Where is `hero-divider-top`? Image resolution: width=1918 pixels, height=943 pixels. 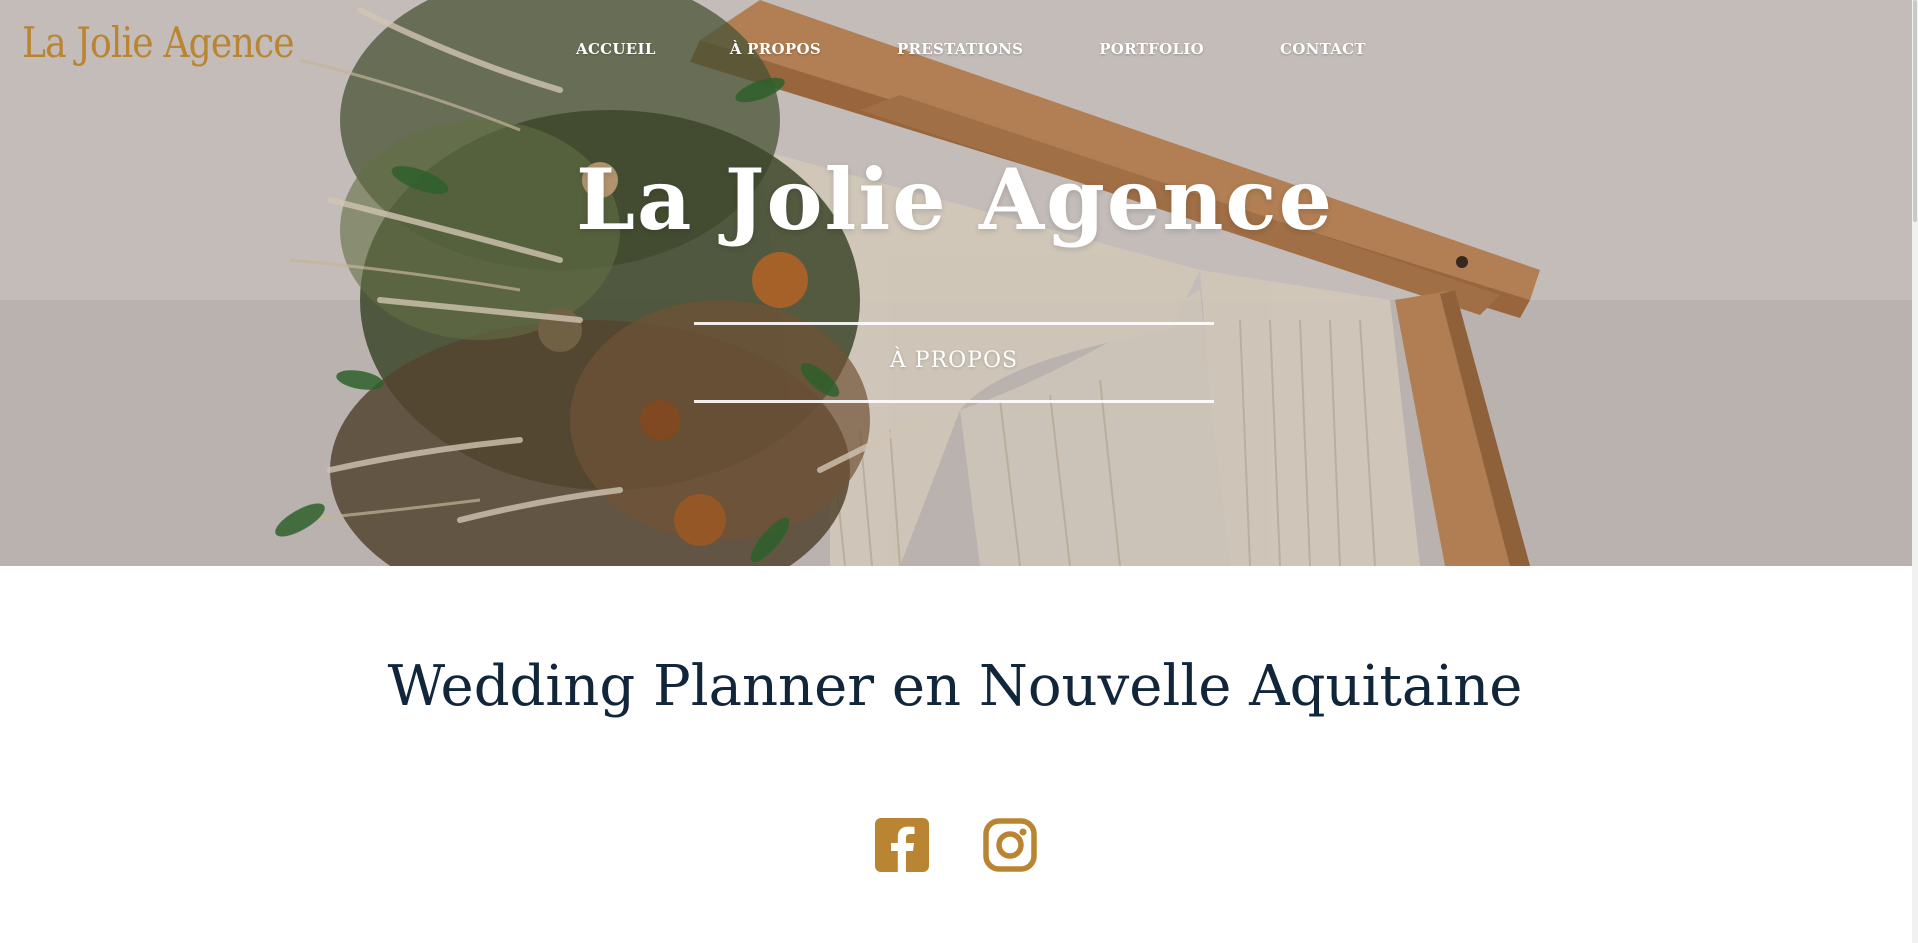 hero-divider-top is located at coordinates (954, 323).